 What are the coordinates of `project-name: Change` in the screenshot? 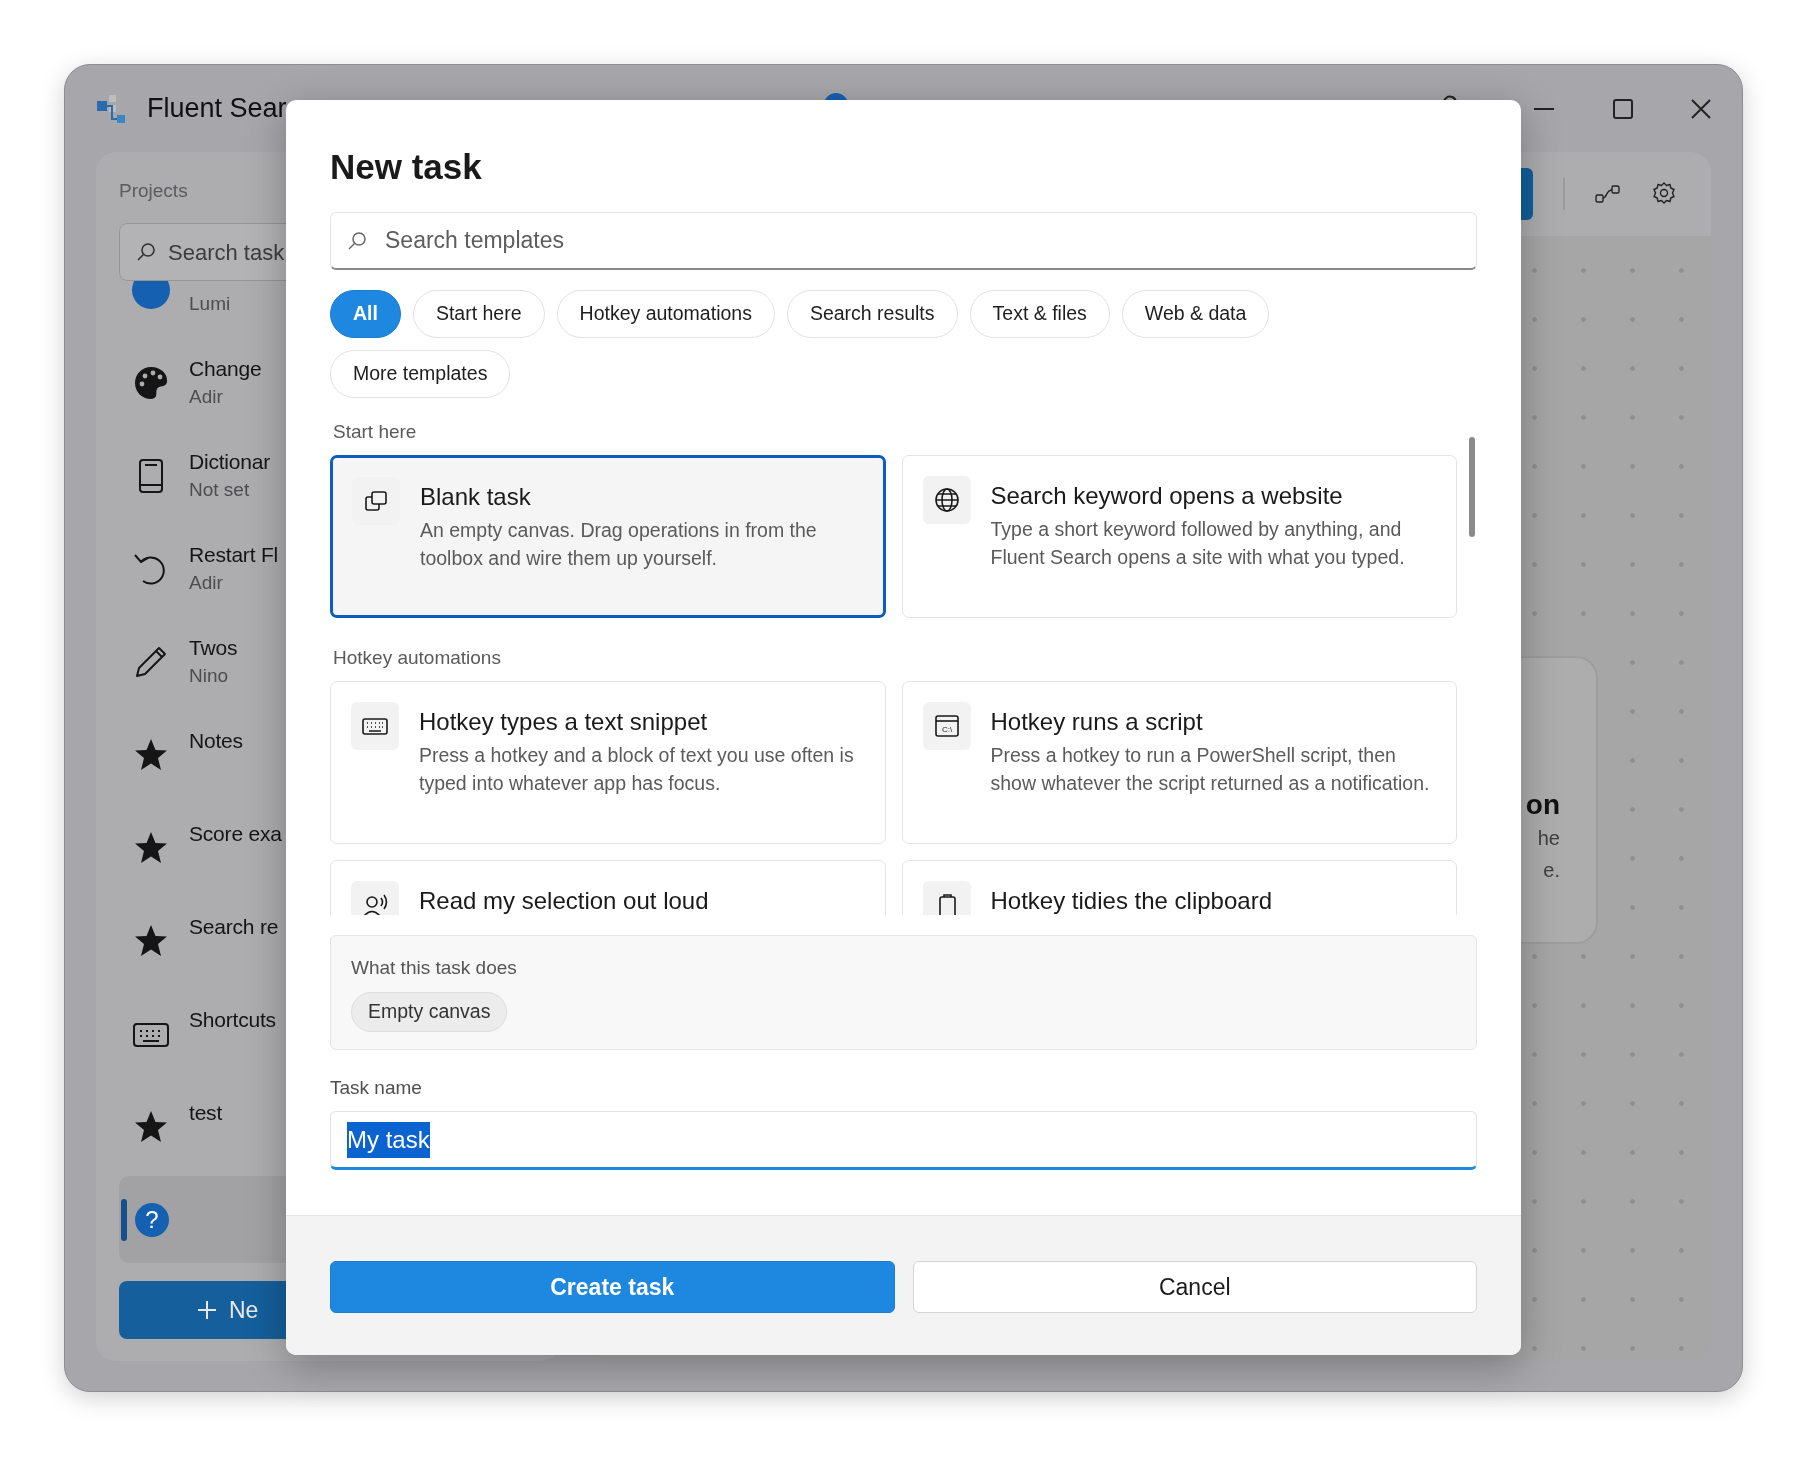 It's located at (225, 369).